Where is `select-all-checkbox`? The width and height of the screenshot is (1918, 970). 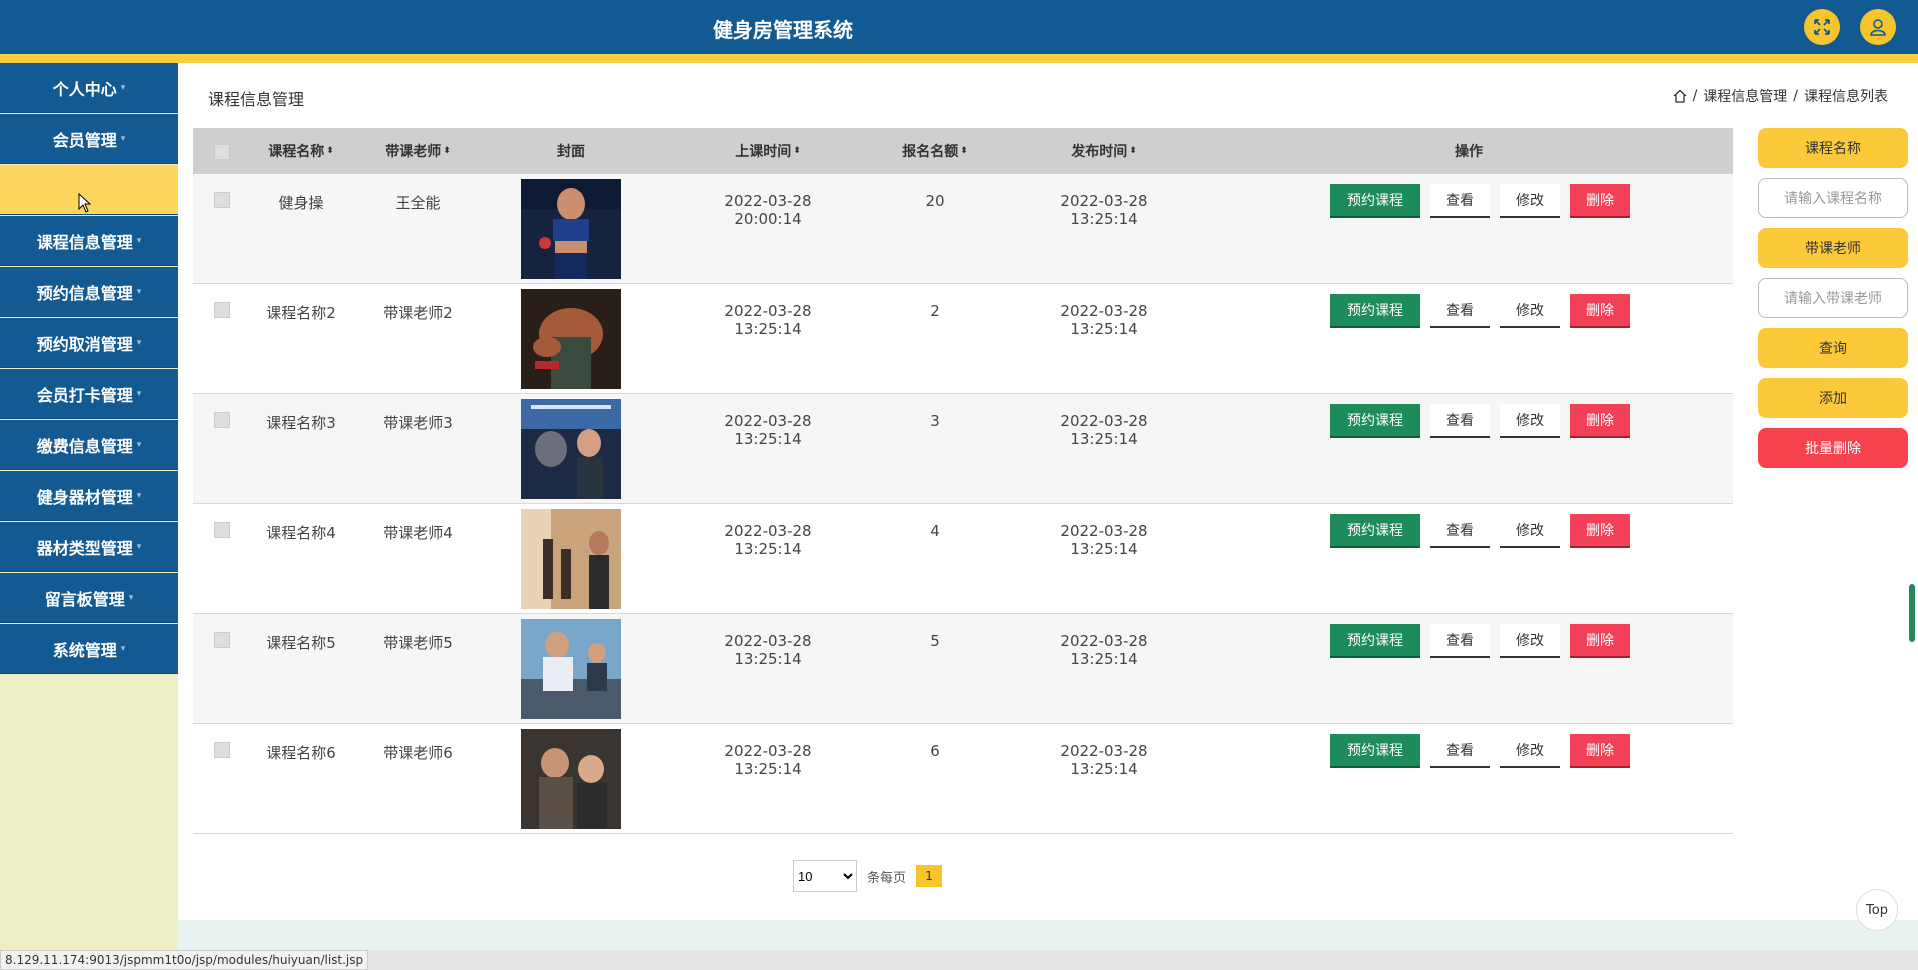 select-all-checkbox is located at coordinates (222, 152).